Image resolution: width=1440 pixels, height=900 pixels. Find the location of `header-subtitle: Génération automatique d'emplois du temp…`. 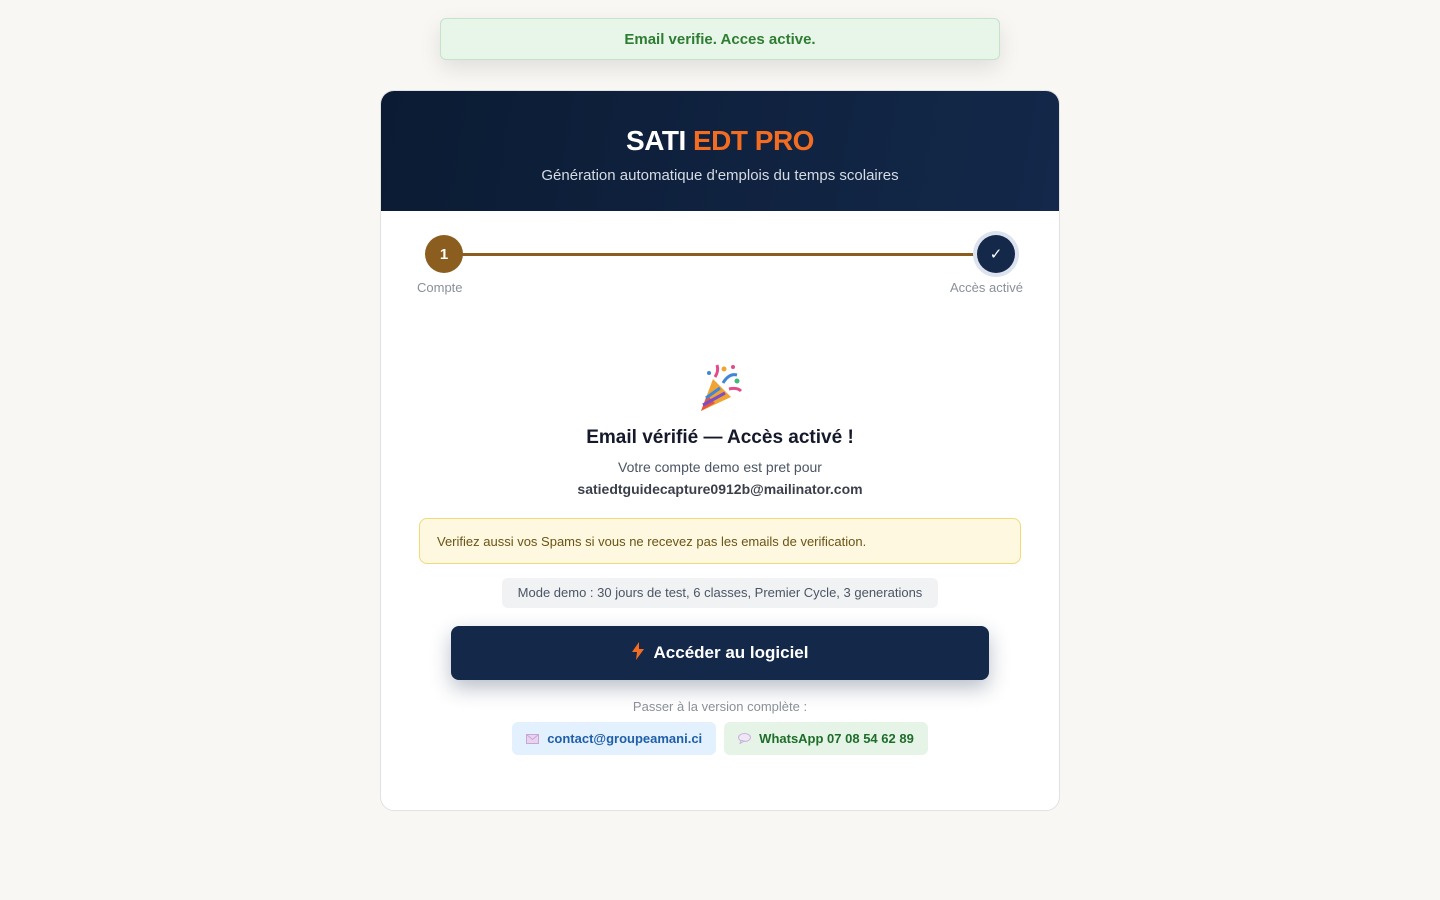

header-subtitle: Génération automatique d'emplois du temp… is located at coordinates (720, 175).